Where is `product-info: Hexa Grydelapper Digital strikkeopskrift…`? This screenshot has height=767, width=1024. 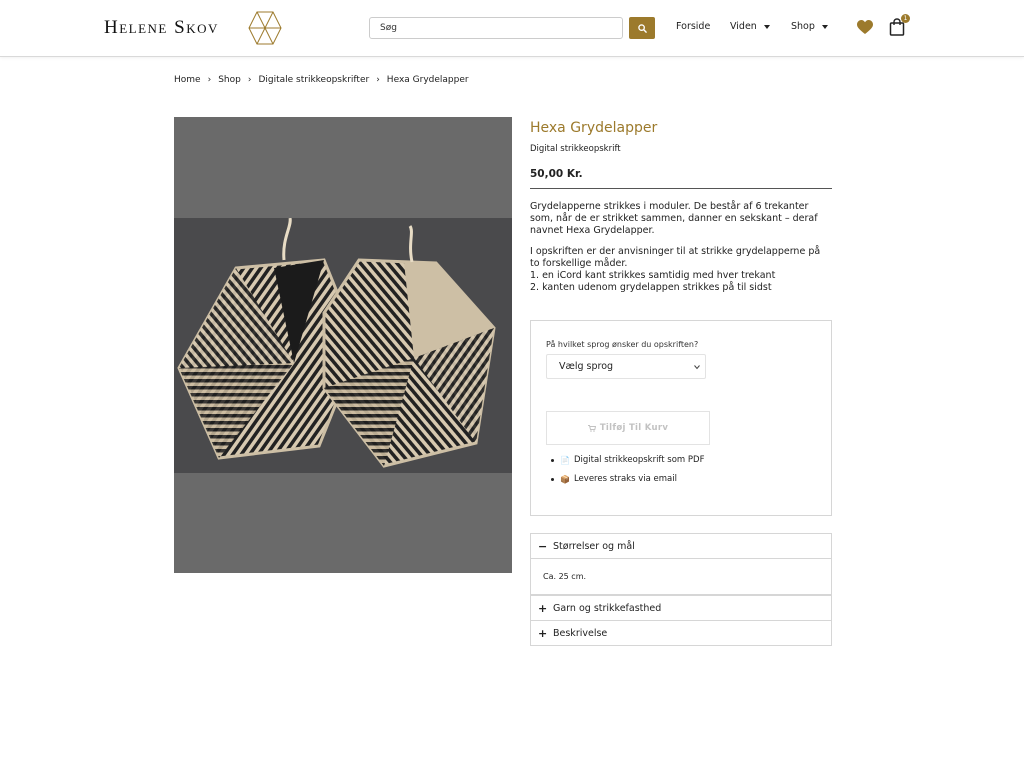 product-info: Hexa Grydelapper Digital strikkeopskrift… is located at coordinates (681, 206).